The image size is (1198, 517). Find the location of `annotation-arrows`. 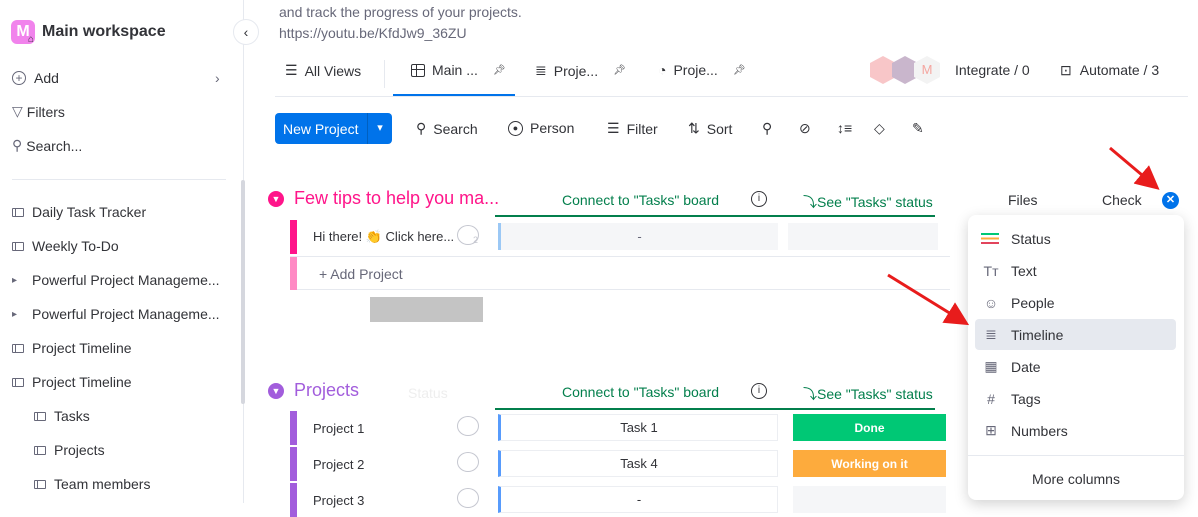

annotation-arrows is located at coordinates (1023, 236).